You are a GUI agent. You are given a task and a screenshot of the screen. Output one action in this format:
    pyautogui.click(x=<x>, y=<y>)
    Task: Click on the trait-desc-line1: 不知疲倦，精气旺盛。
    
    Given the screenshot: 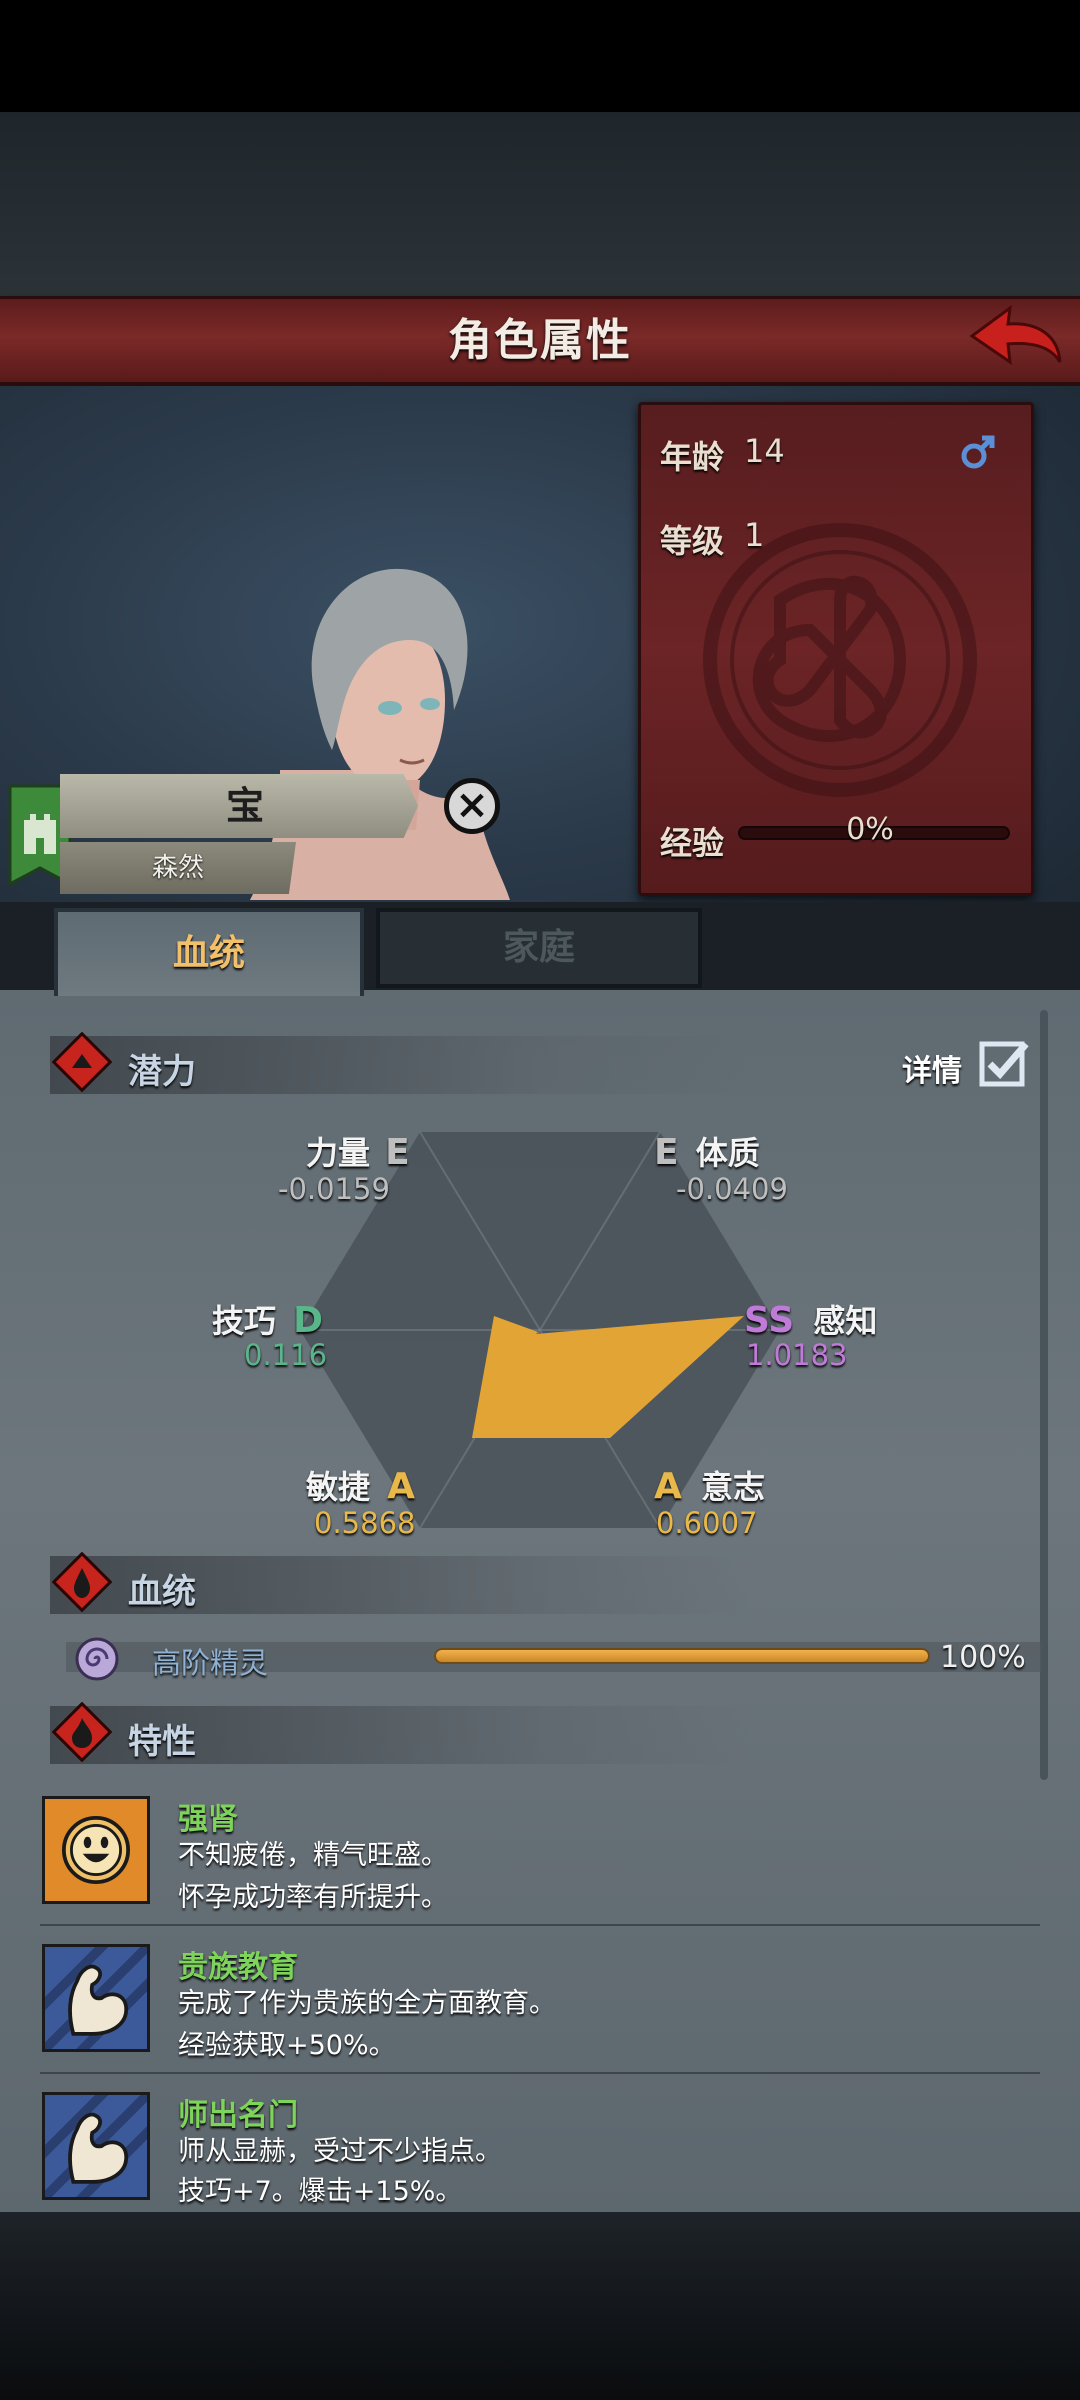 What is the action you would take?
    pyautogui.click(x=313, y=1855)
    